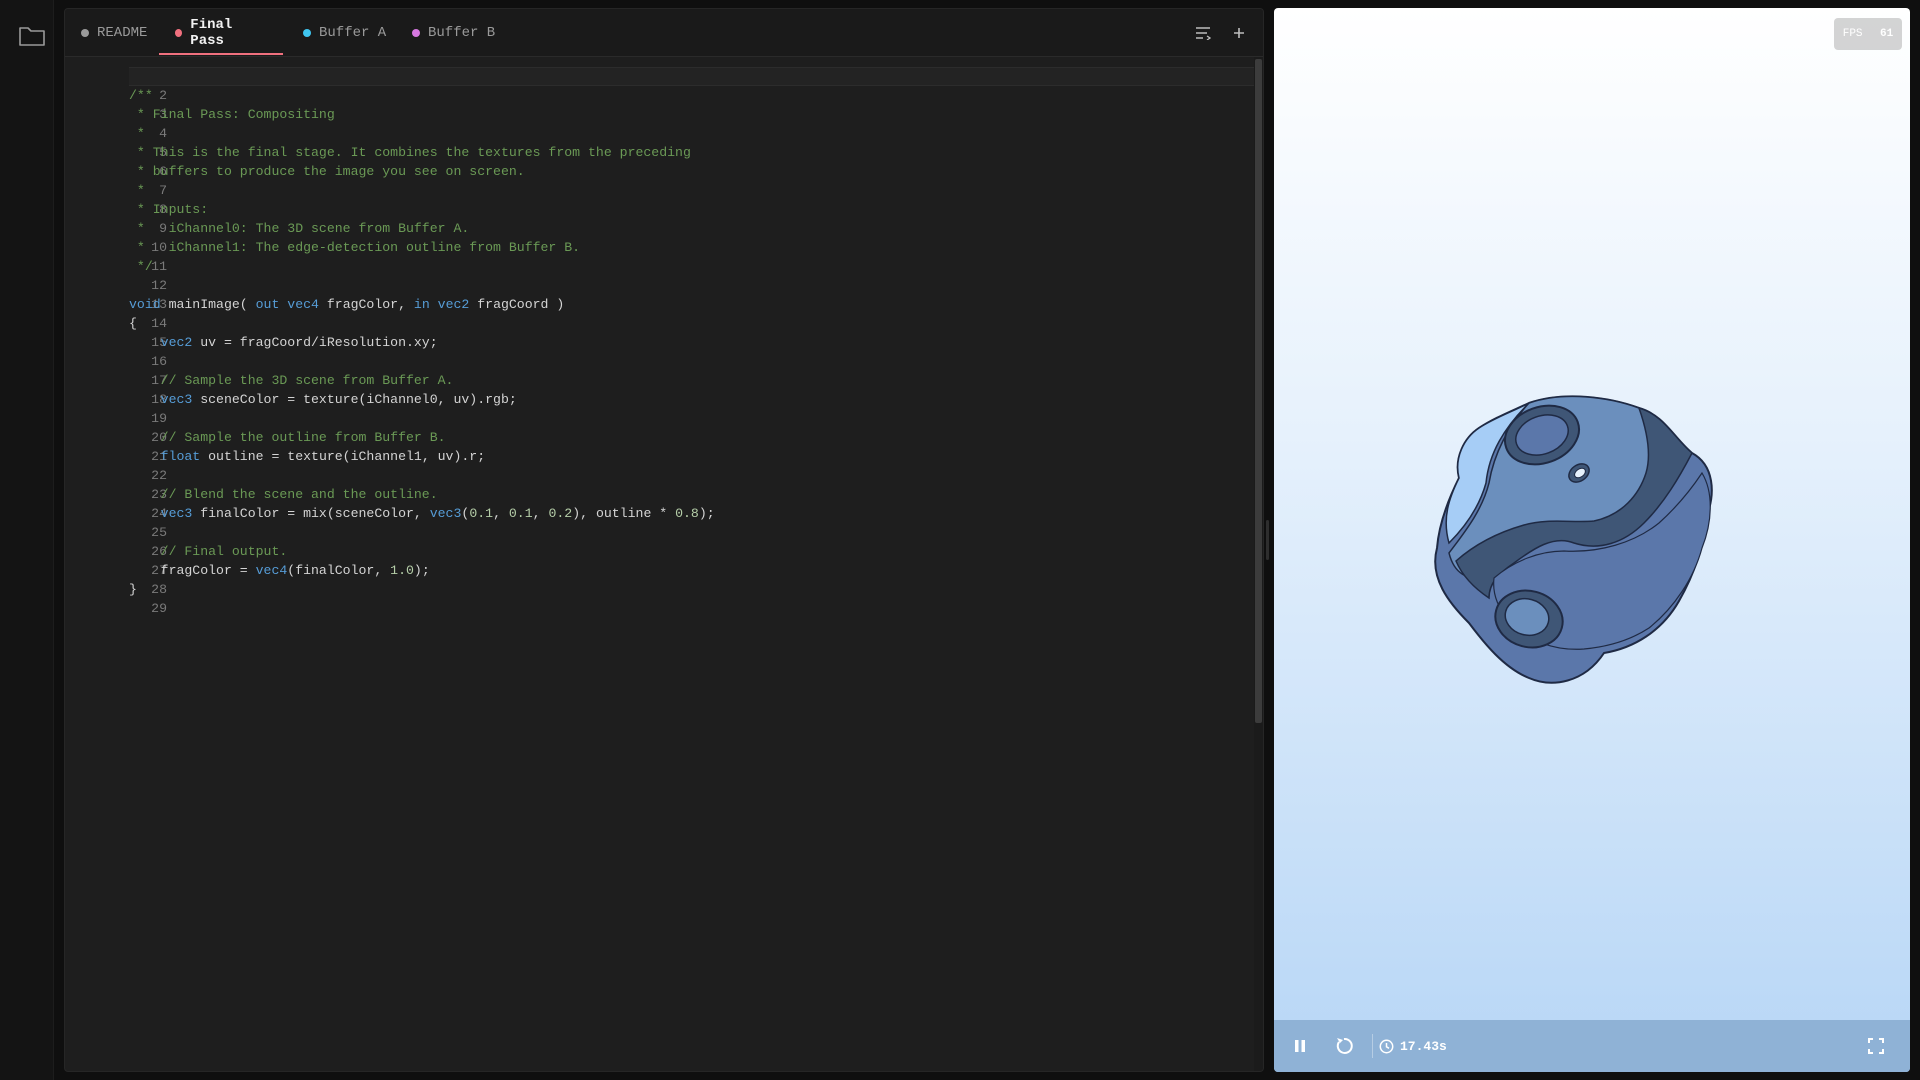  I want to click on code-line: // Blend the scene and the outline., so click(696, 494).